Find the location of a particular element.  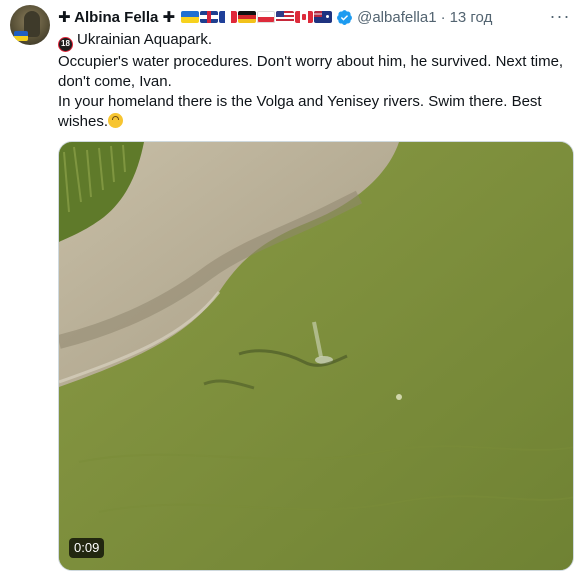

germany-flag-icon is located at coordinates (247, 17).